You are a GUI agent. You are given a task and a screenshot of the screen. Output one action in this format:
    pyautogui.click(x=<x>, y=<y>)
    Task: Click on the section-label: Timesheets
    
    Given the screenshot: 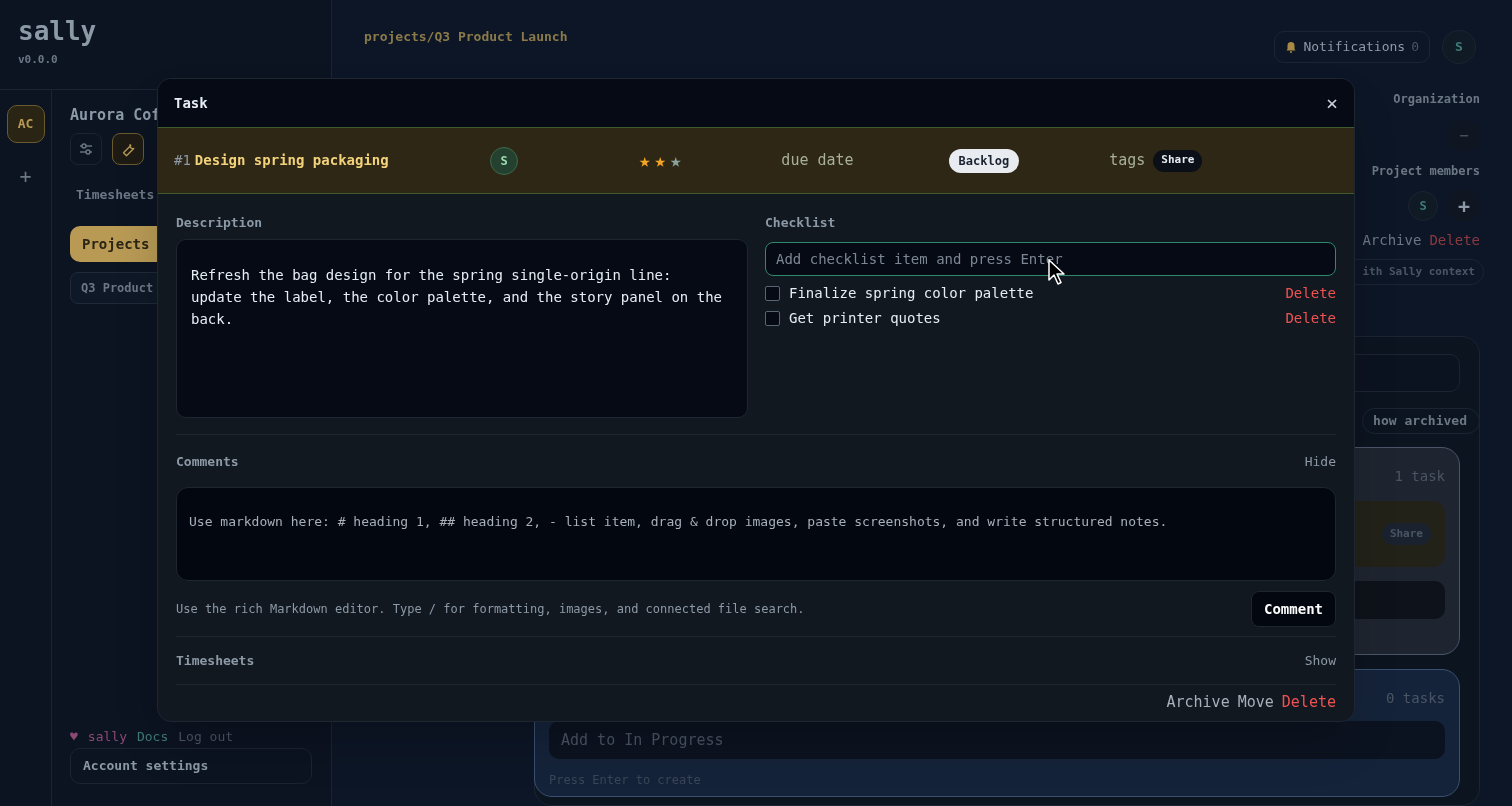 What is the action you would take?
    pyautogui.click(x=215, y=660)
    